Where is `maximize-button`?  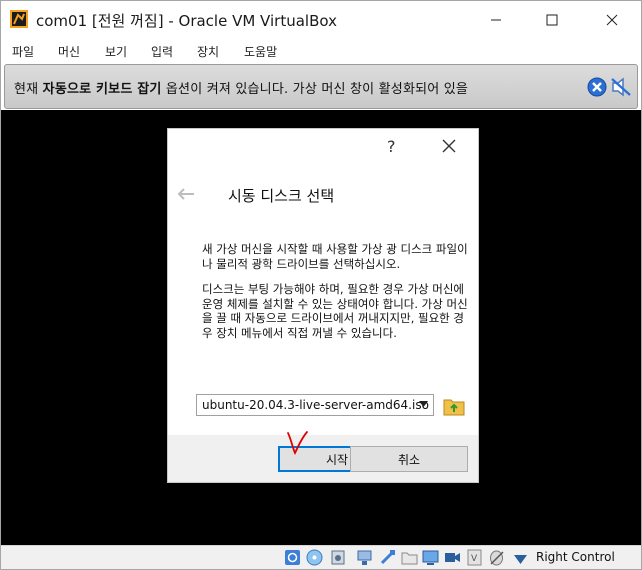
maximize-button is located at coordinates (552, 19).